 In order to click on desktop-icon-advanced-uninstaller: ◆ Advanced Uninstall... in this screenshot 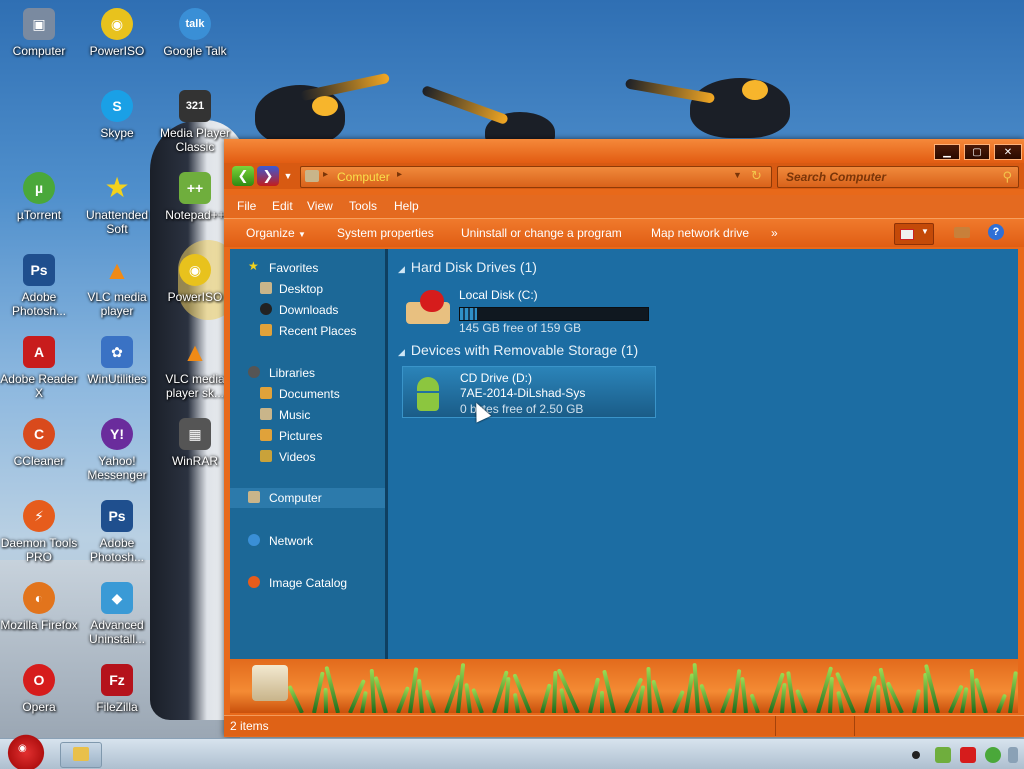, I will do `click(117, 614)`.